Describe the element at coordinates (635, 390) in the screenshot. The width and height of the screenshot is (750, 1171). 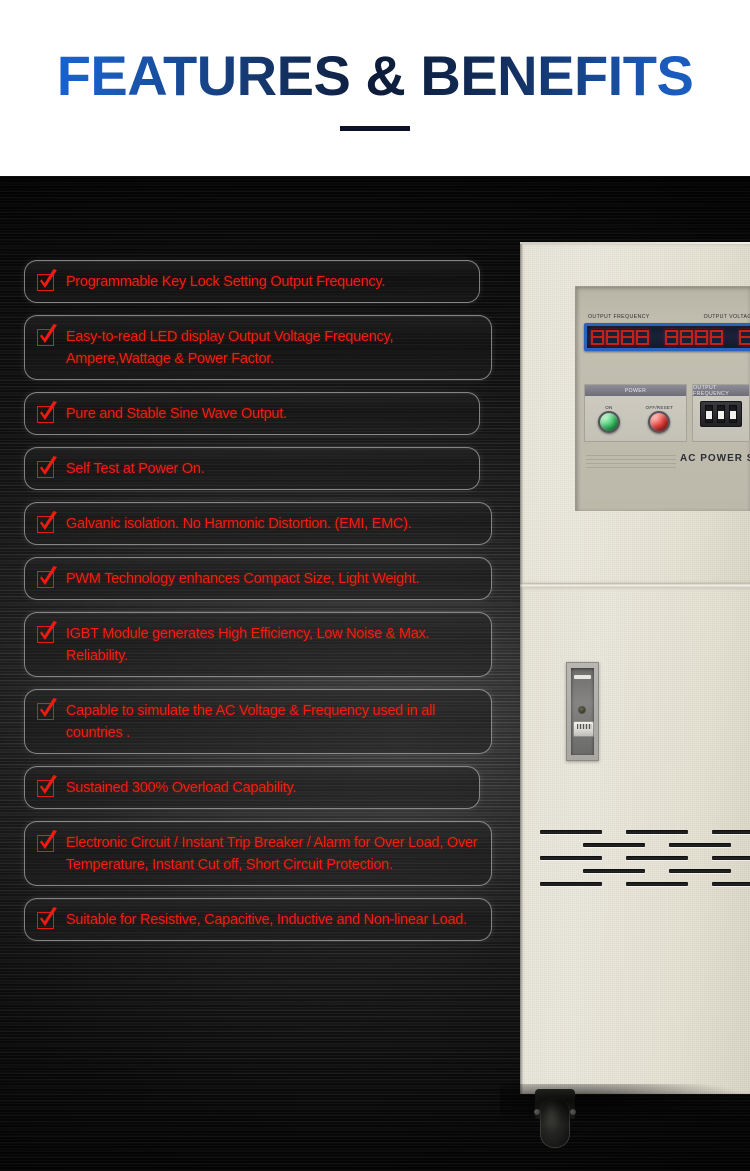
I see `power-section-header: POWER` at that location.